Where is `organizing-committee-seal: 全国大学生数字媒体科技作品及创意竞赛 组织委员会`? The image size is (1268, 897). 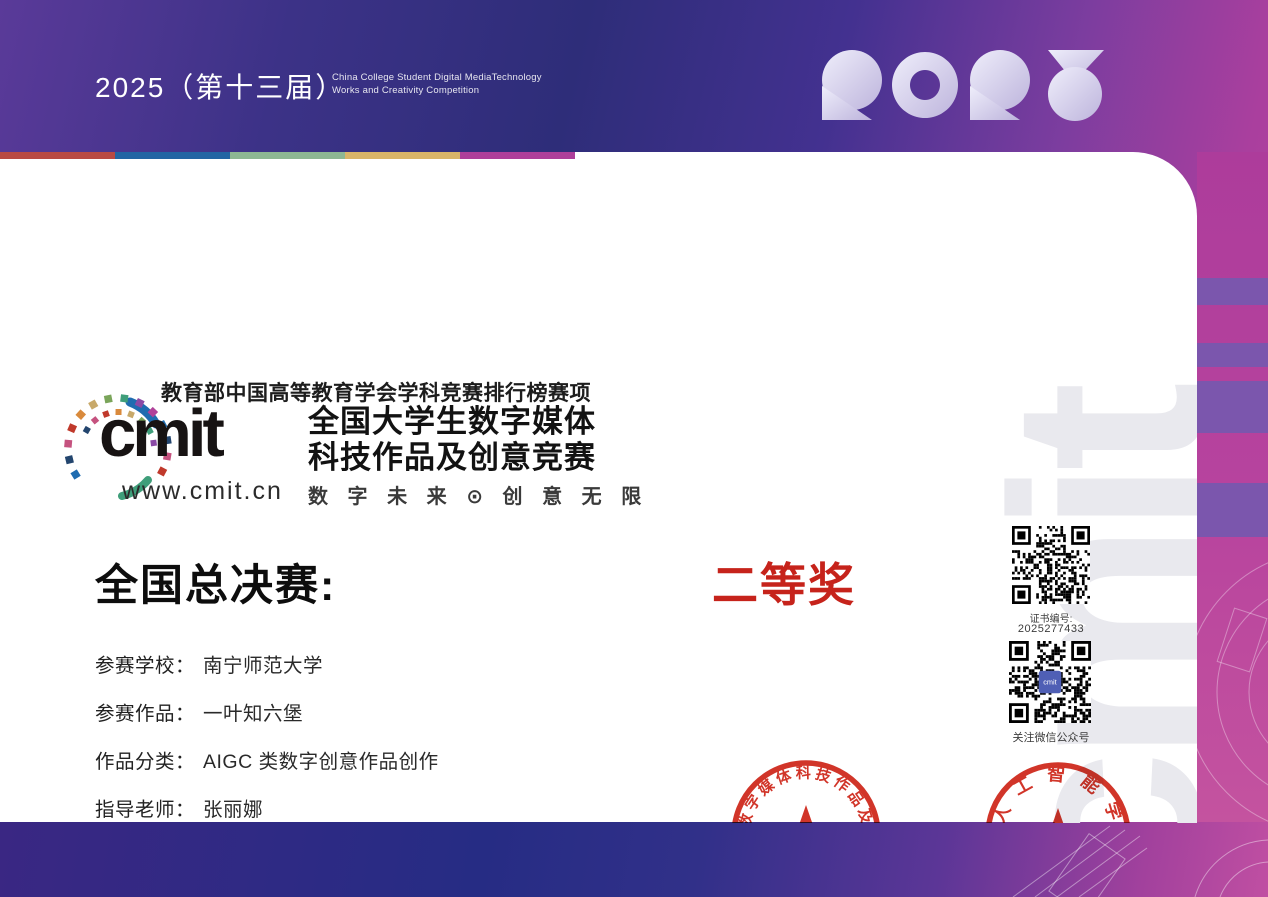
organizing-committee-seal: 全国大学生数字媒体科技作品及创意竞赛 组织委员会 is located at coordinates (806, 791).